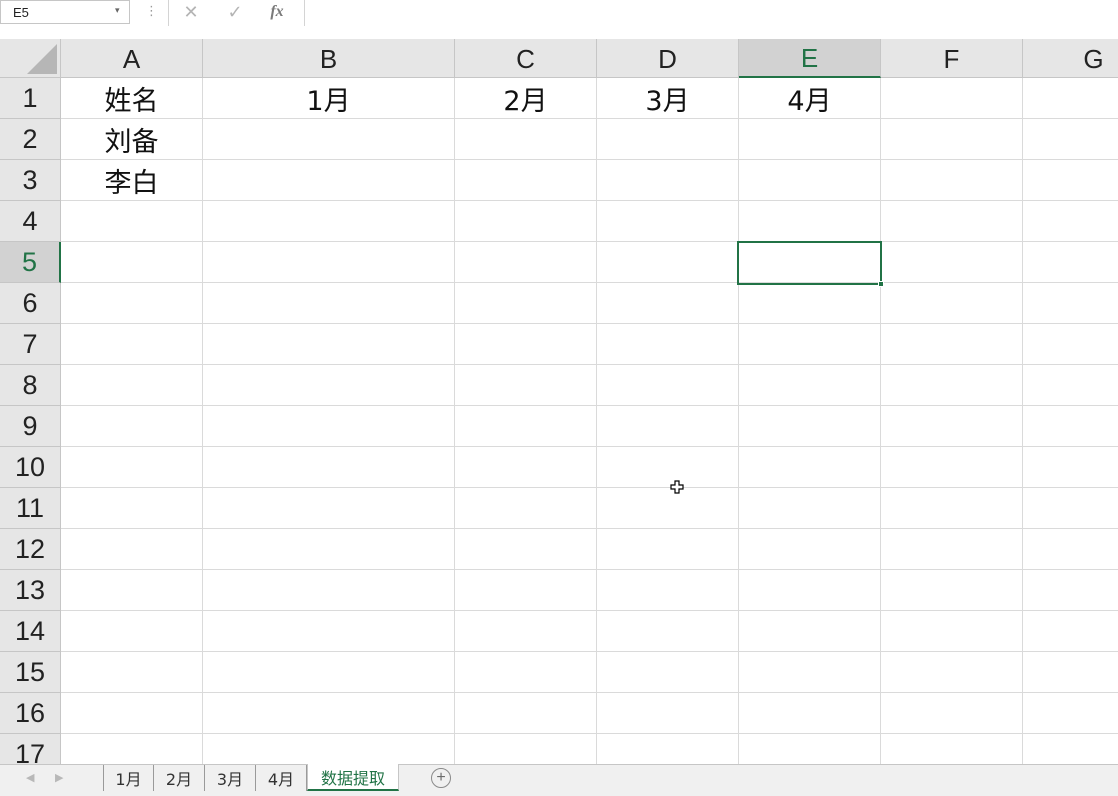 This screenshot has width=1118, height=796. What do you see at coordinates (952, 590) in the screenshot?
I see `cell-f13` at bounding box center [952, 590].